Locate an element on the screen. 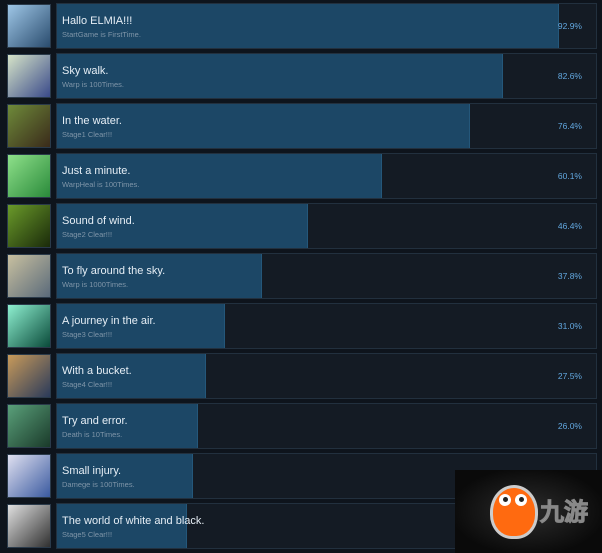 Image resolution: width=602 pixels, height=553 pixels. achievement-row: In the water. Stage1 Clear!!! 76.4% is located at coordinates (301, 126).